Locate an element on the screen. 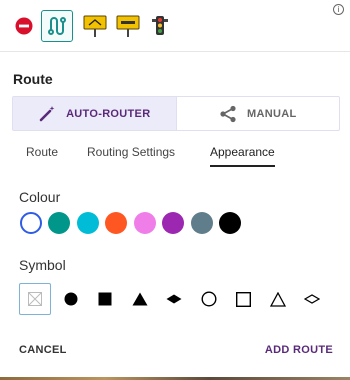 The image size is (350, 380). diamond-outline-icon is located at coordinates (312, 299).